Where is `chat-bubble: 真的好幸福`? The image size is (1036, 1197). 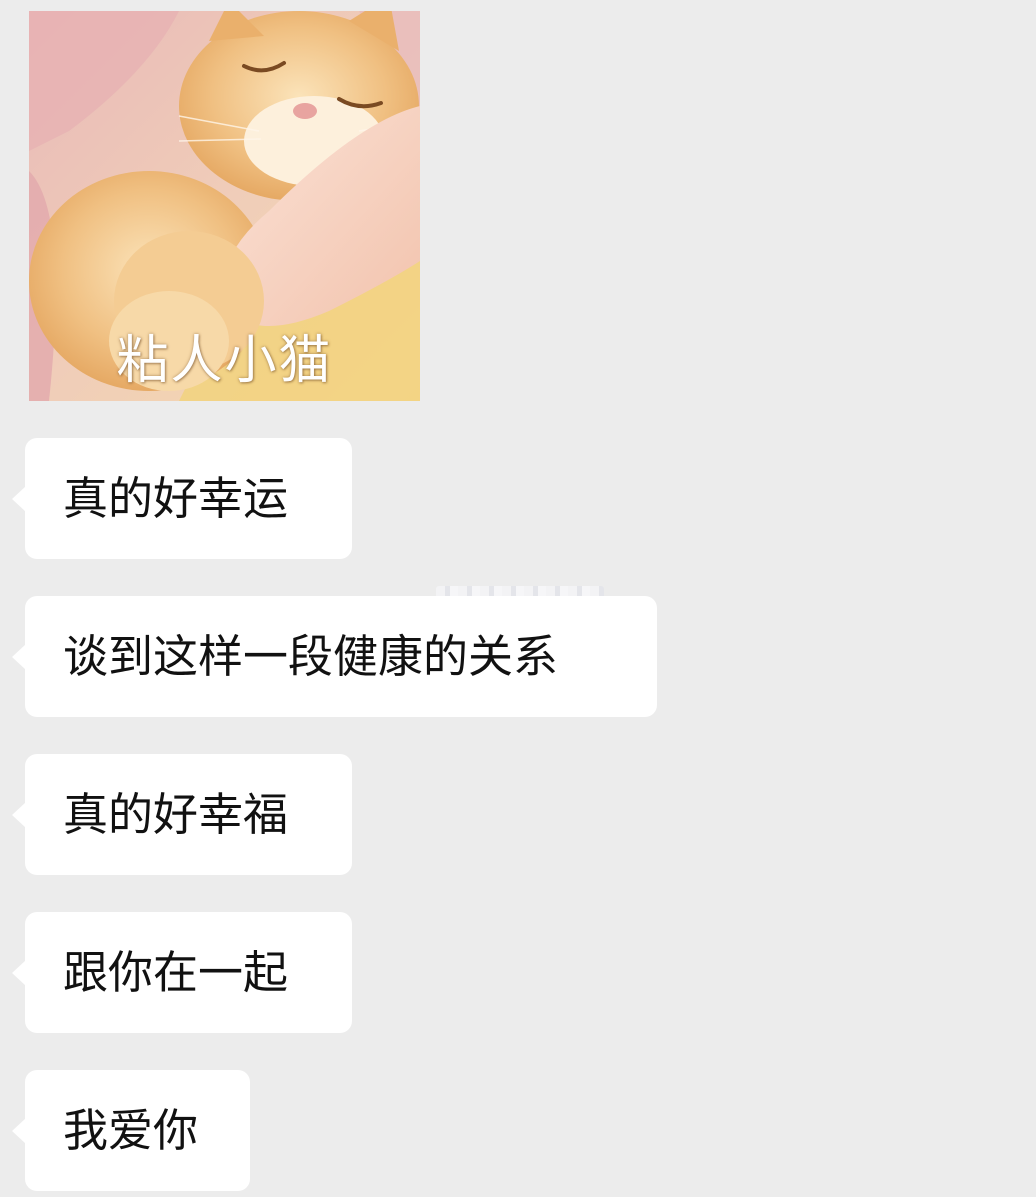
chat-bubble: 真的好幸福 is located at coordinates (182, 814).